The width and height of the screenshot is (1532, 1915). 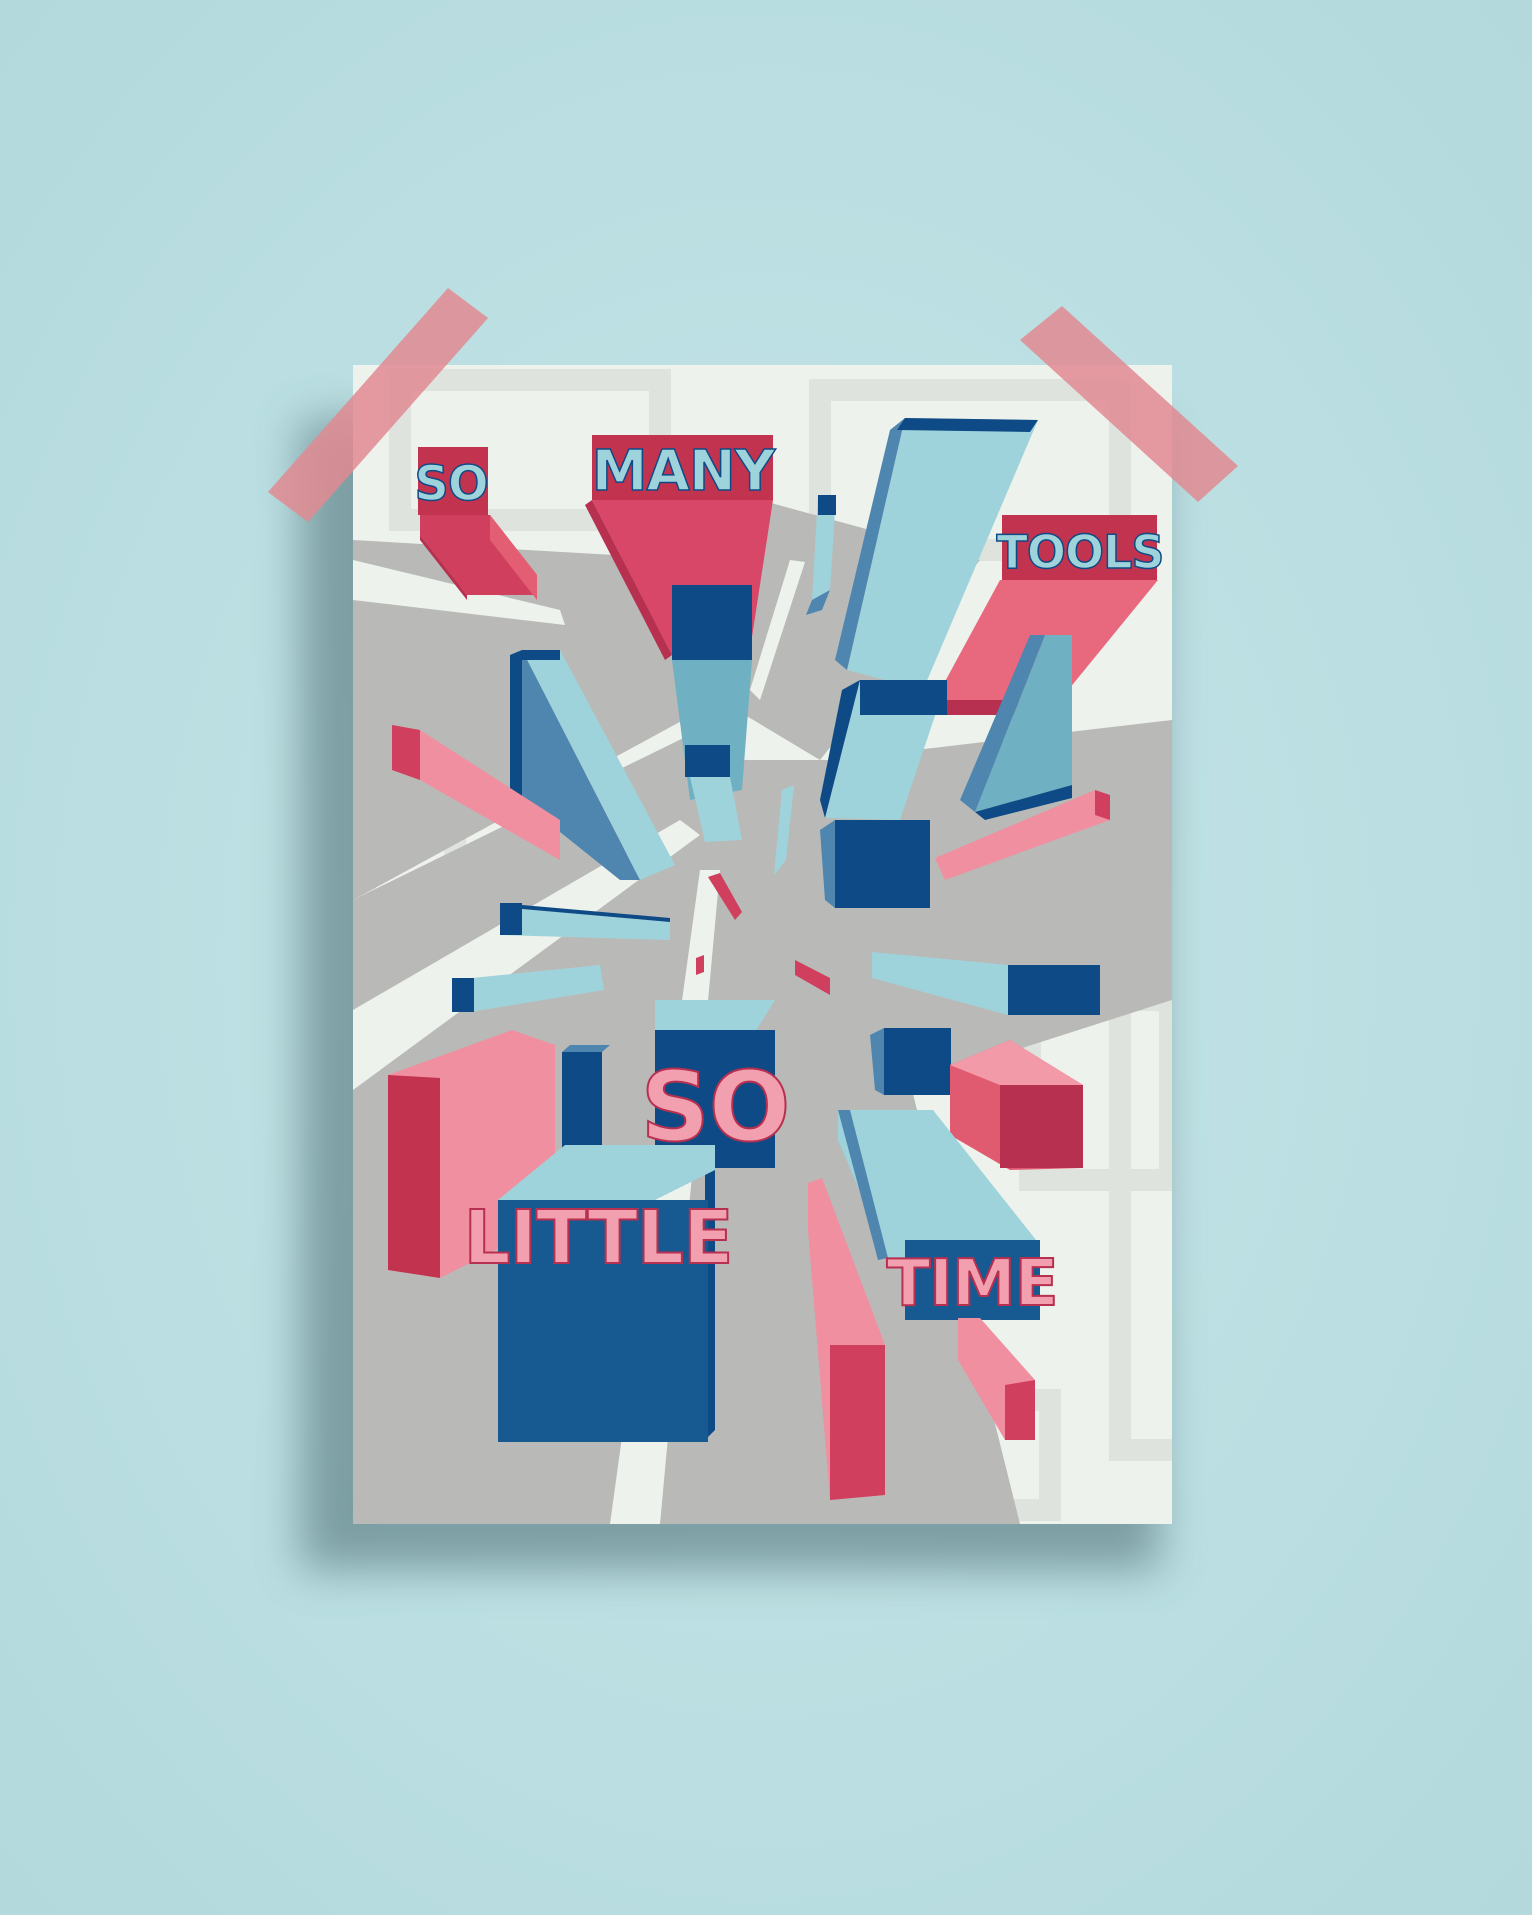 I want to click on word-so-top: SO, so click(x=450, y=484).